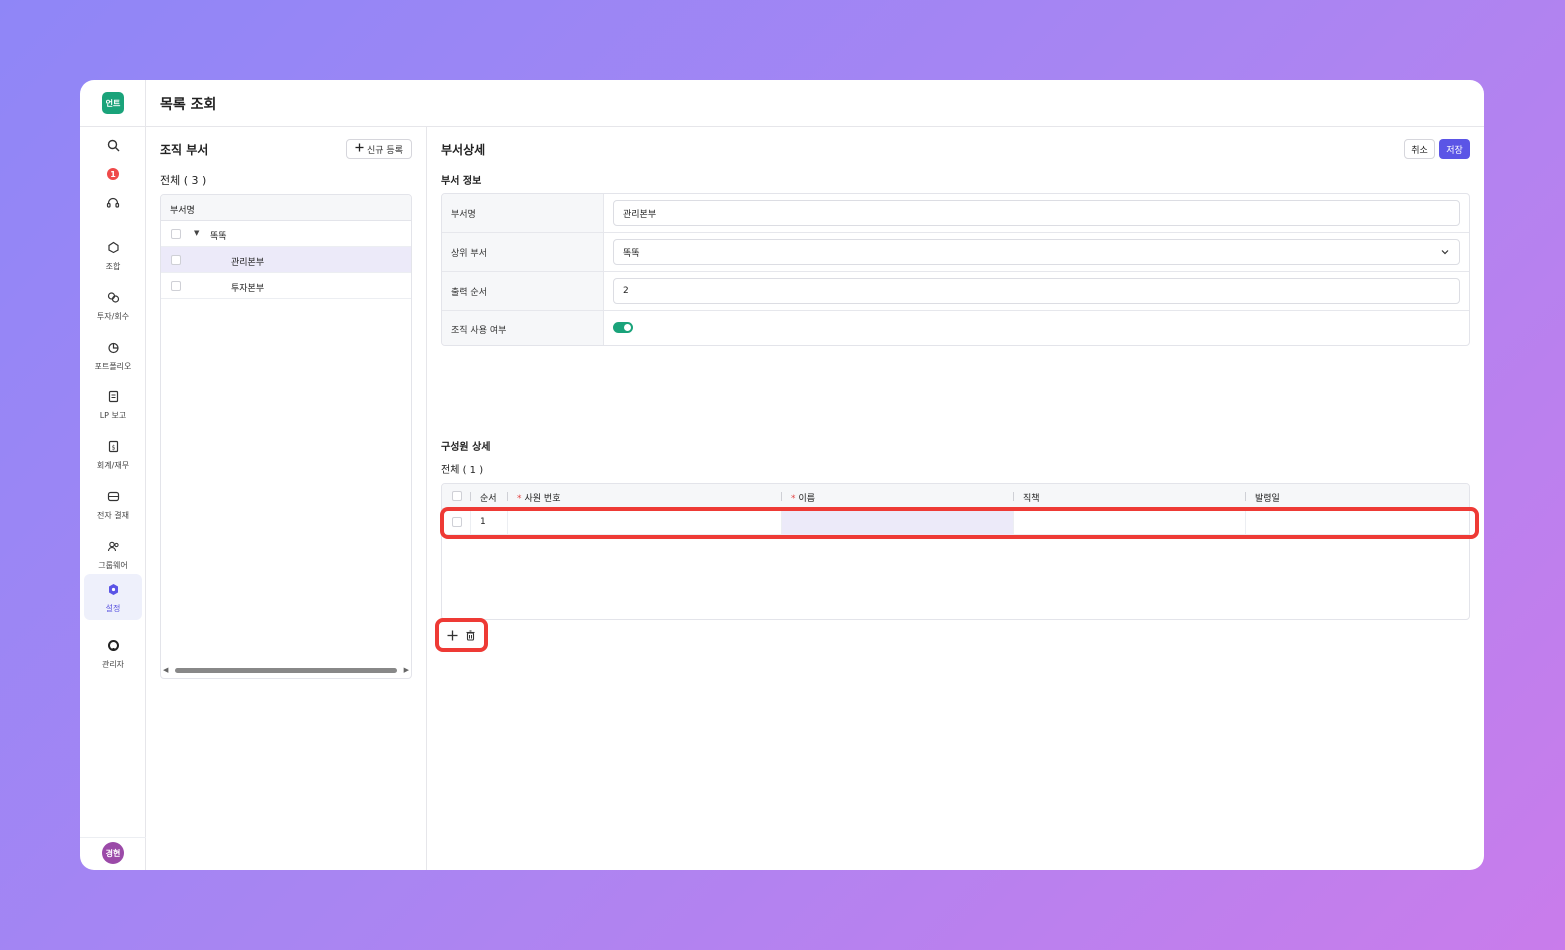 This screenshot has height=950, width=1565. Describe the element at coordinates (113, 646) in the screenshot. I see `admin-icon` at that location.